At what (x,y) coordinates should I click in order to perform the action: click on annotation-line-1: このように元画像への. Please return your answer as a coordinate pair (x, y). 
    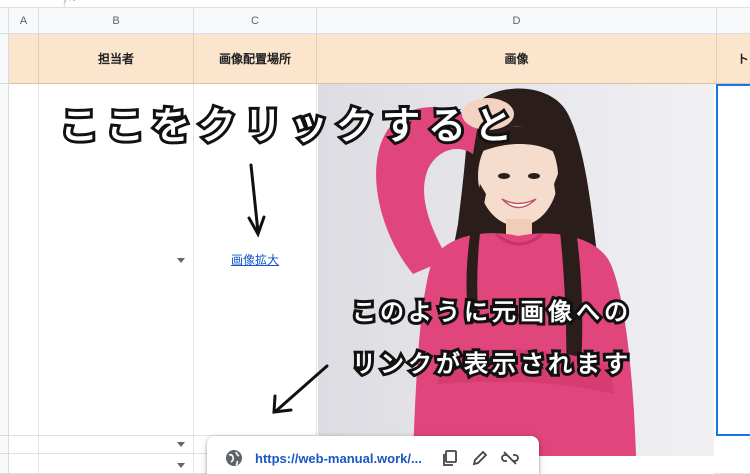
    Looking at the image, I should click on (490, 312).